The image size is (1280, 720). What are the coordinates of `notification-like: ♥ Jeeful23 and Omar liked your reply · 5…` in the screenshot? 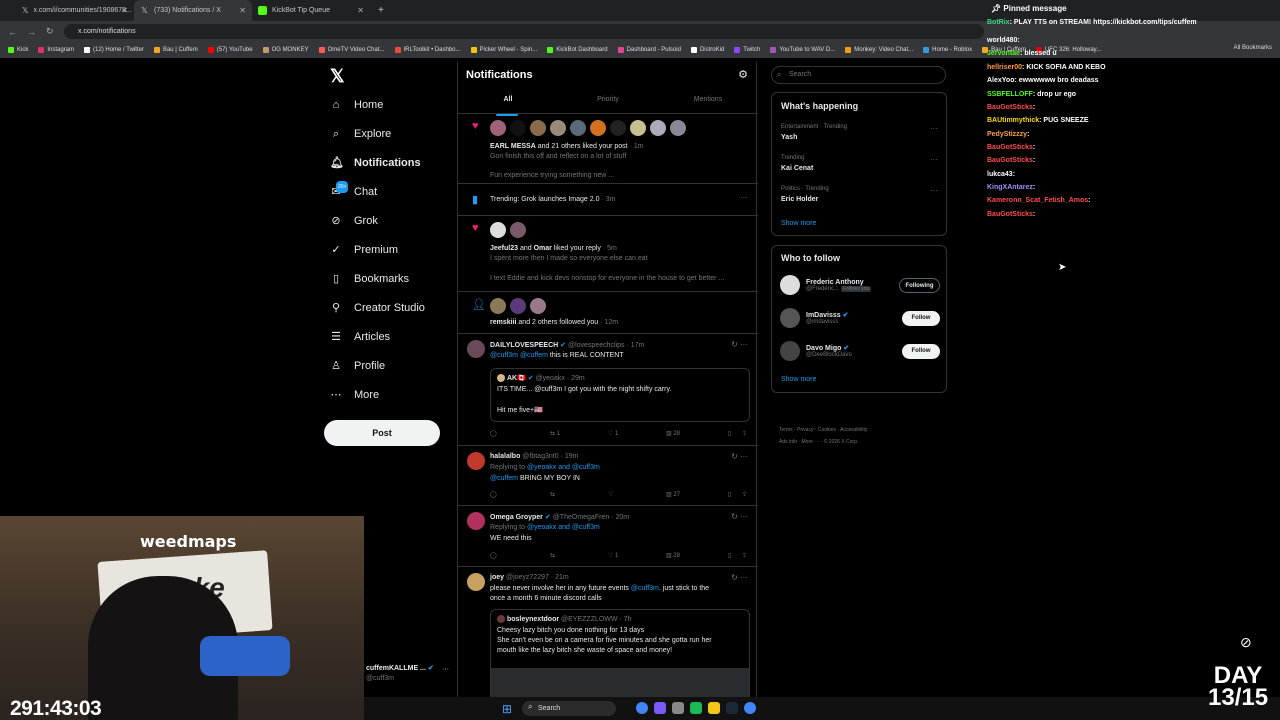 It's located at (608, 254).